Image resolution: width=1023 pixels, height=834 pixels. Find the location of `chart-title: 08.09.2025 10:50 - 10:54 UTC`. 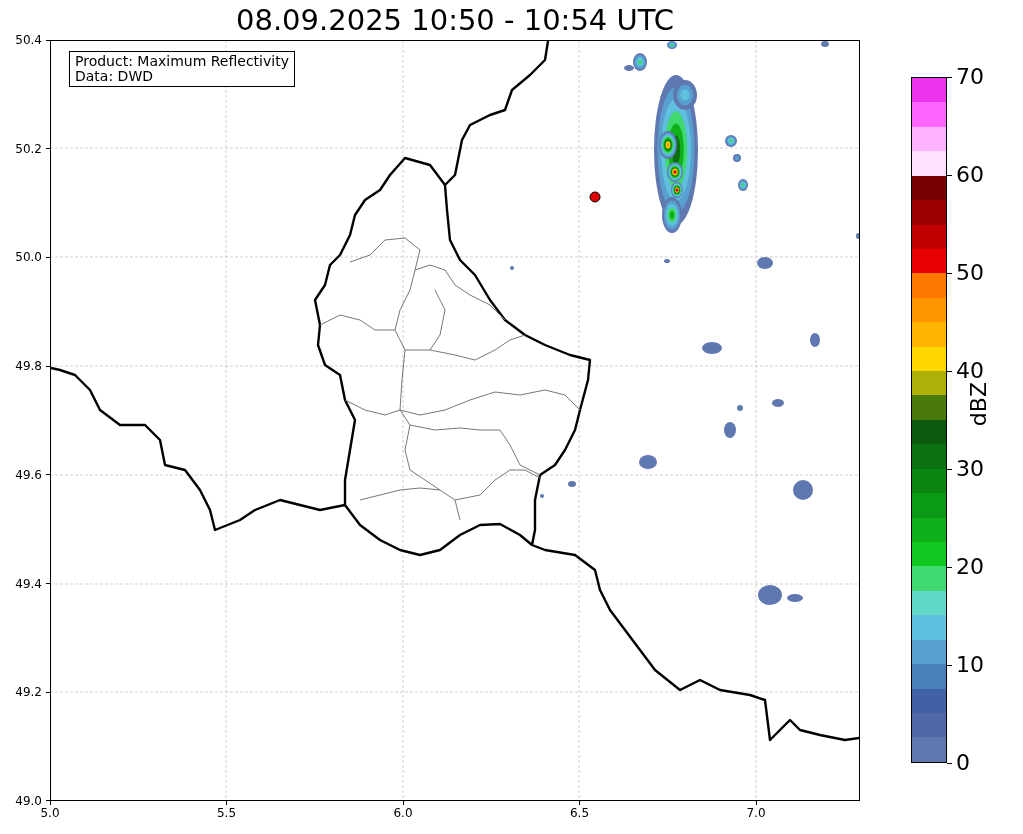

chart-title: 08.09.2025 10:50 - 10:54 UTC is located at coordinates (455, 20).